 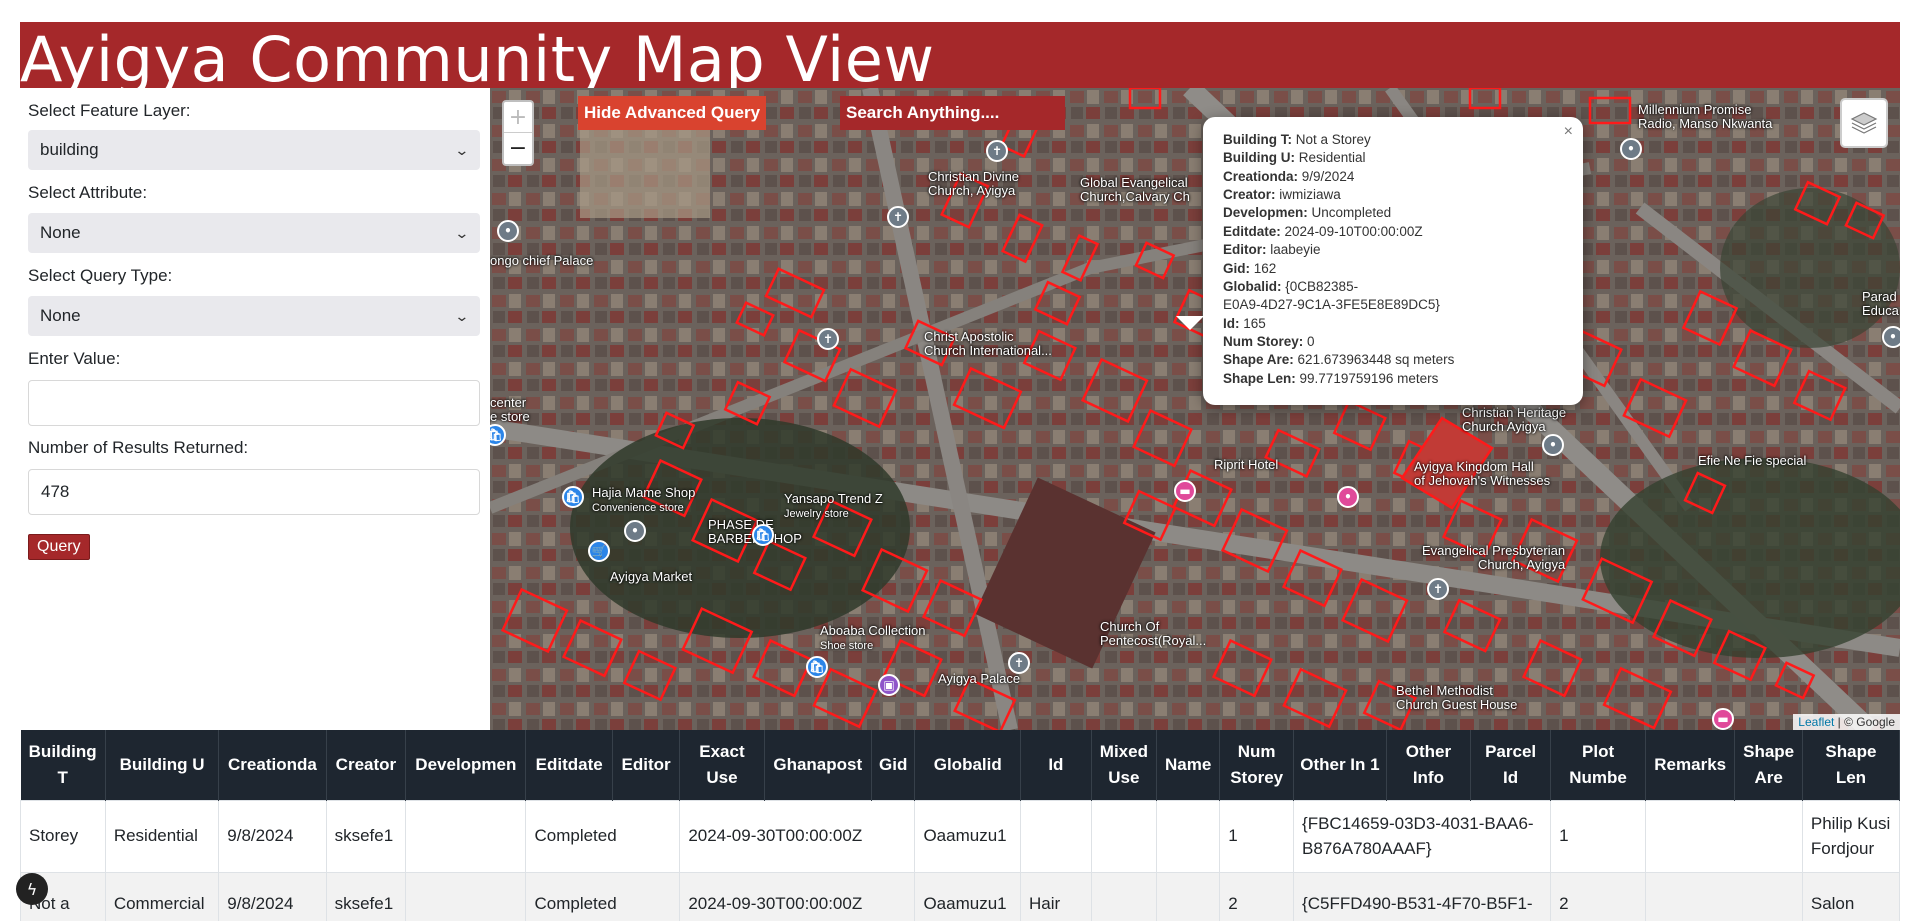 What do you see at coordinates (1257, 896) in the screenshot?
I see `table-cell: 2` at bounding box center [1257, 896].